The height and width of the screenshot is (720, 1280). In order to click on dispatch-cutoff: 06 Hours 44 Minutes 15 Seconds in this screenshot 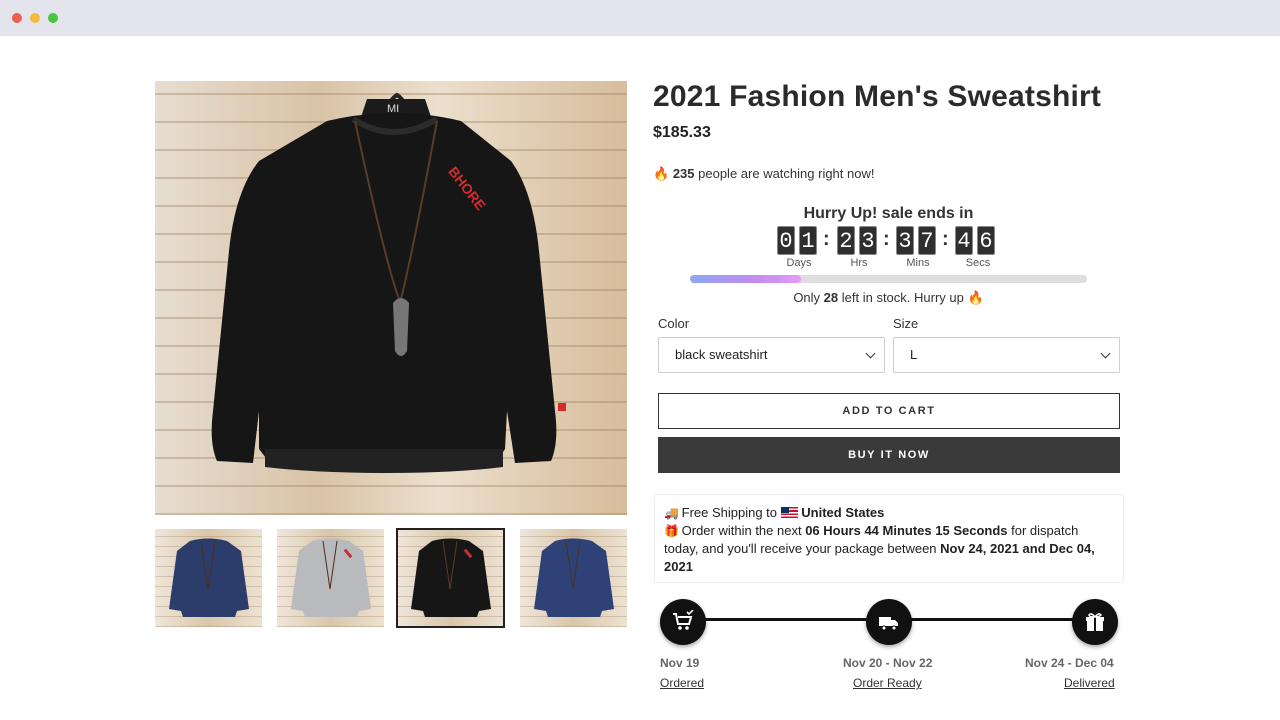, I will do `click(906, 530)`.